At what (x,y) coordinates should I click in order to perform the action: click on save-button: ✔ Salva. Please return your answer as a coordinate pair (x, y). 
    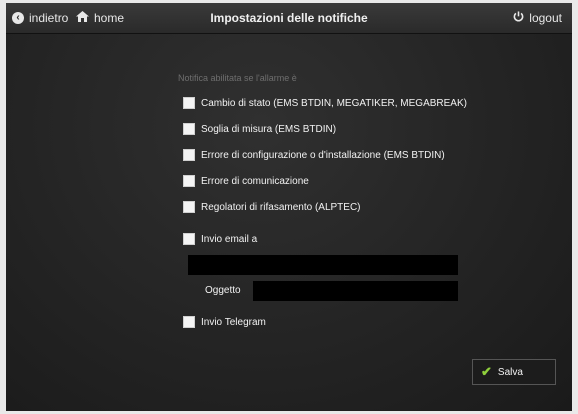
    Looking at the image, I should click on (514, 372).